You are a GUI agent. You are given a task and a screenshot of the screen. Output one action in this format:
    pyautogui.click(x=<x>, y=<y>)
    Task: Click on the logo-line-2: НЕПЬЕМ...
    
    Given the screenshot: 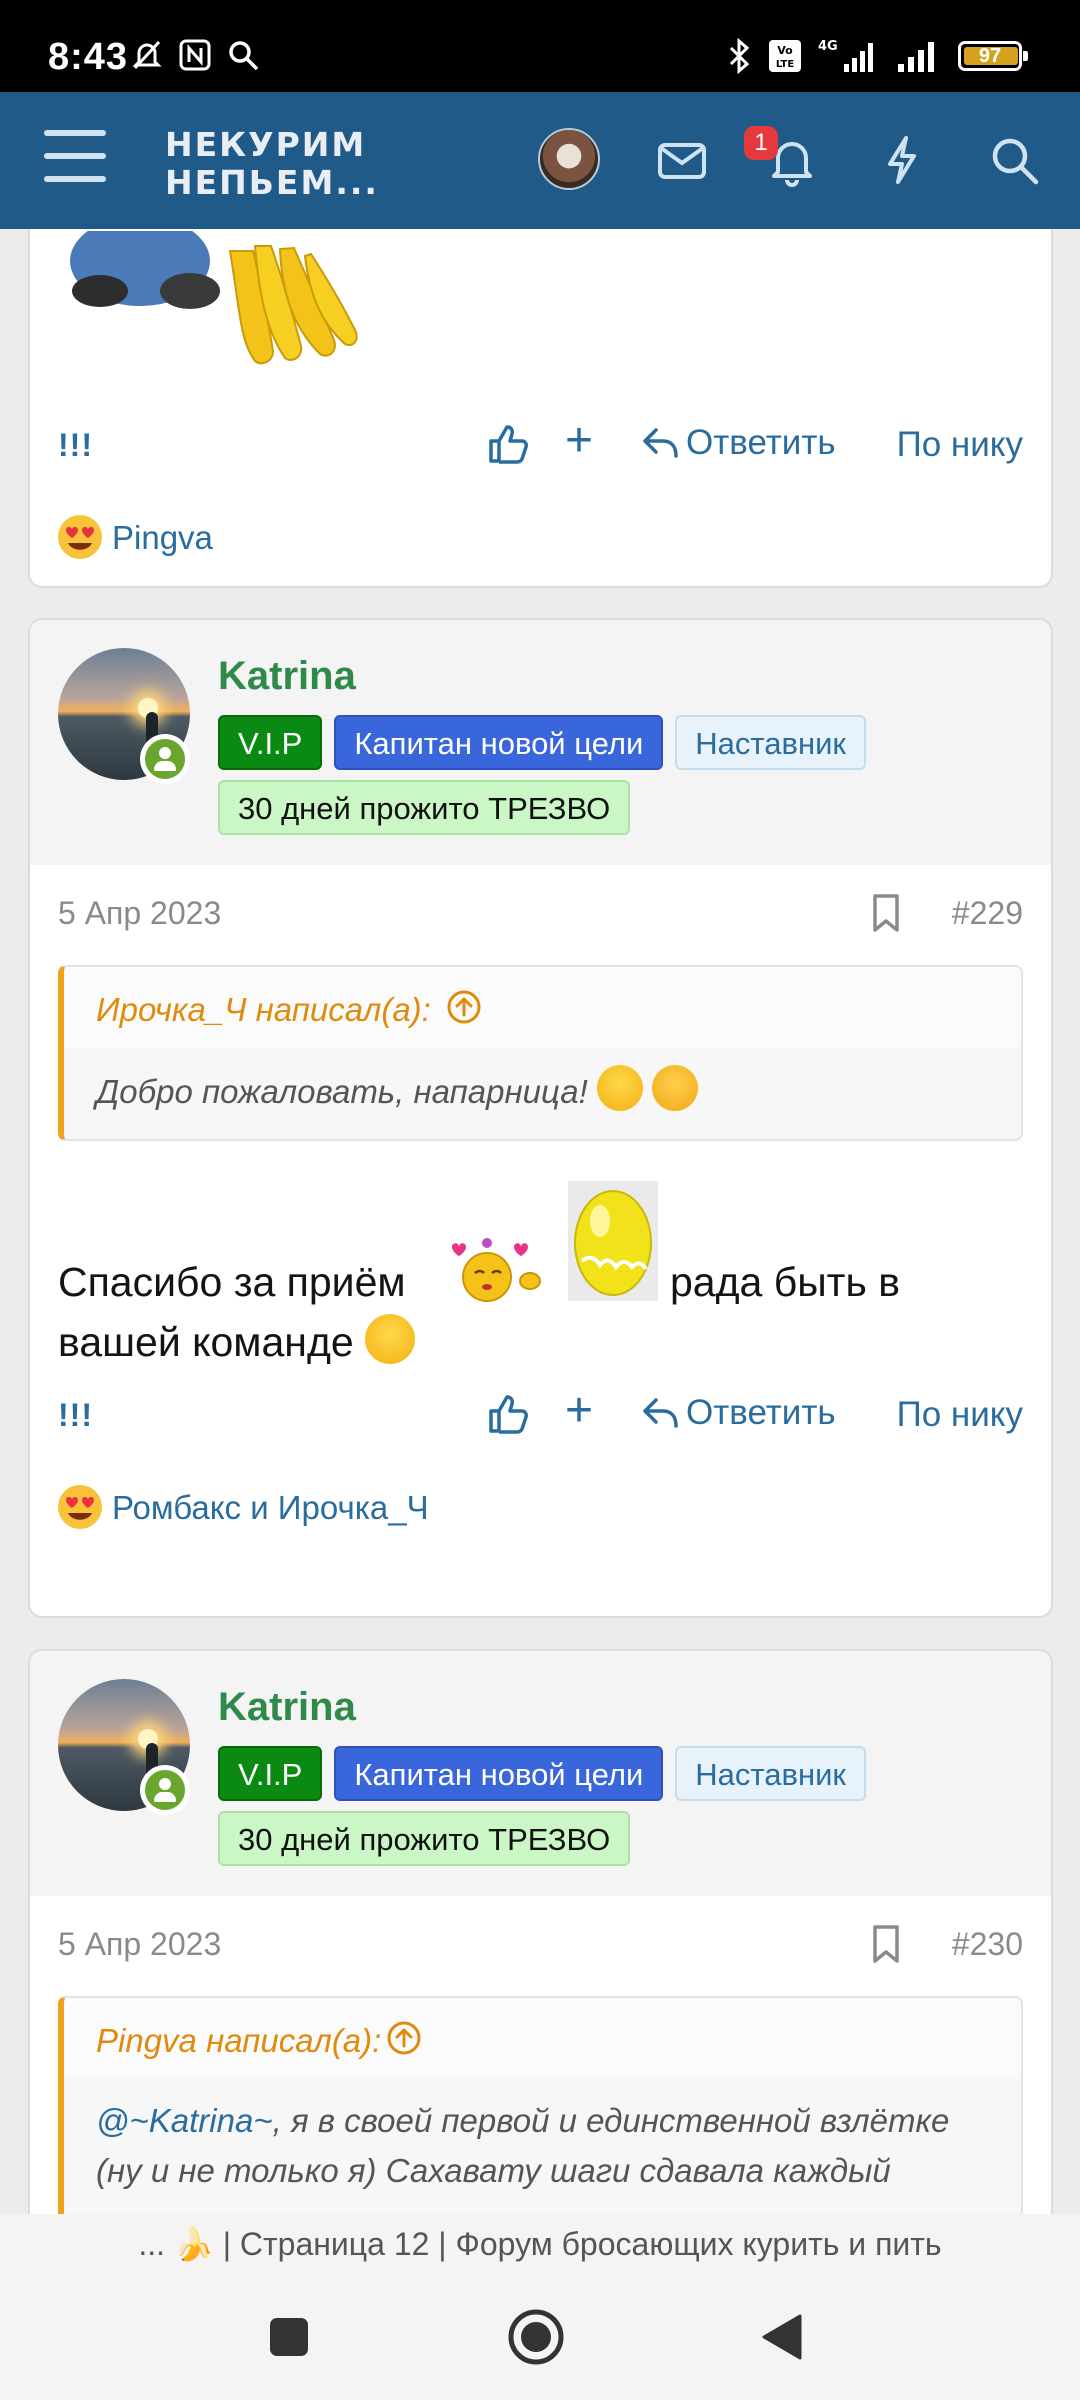 What is the action you would take?
    pyautogui.click(x=272, y=182)
    